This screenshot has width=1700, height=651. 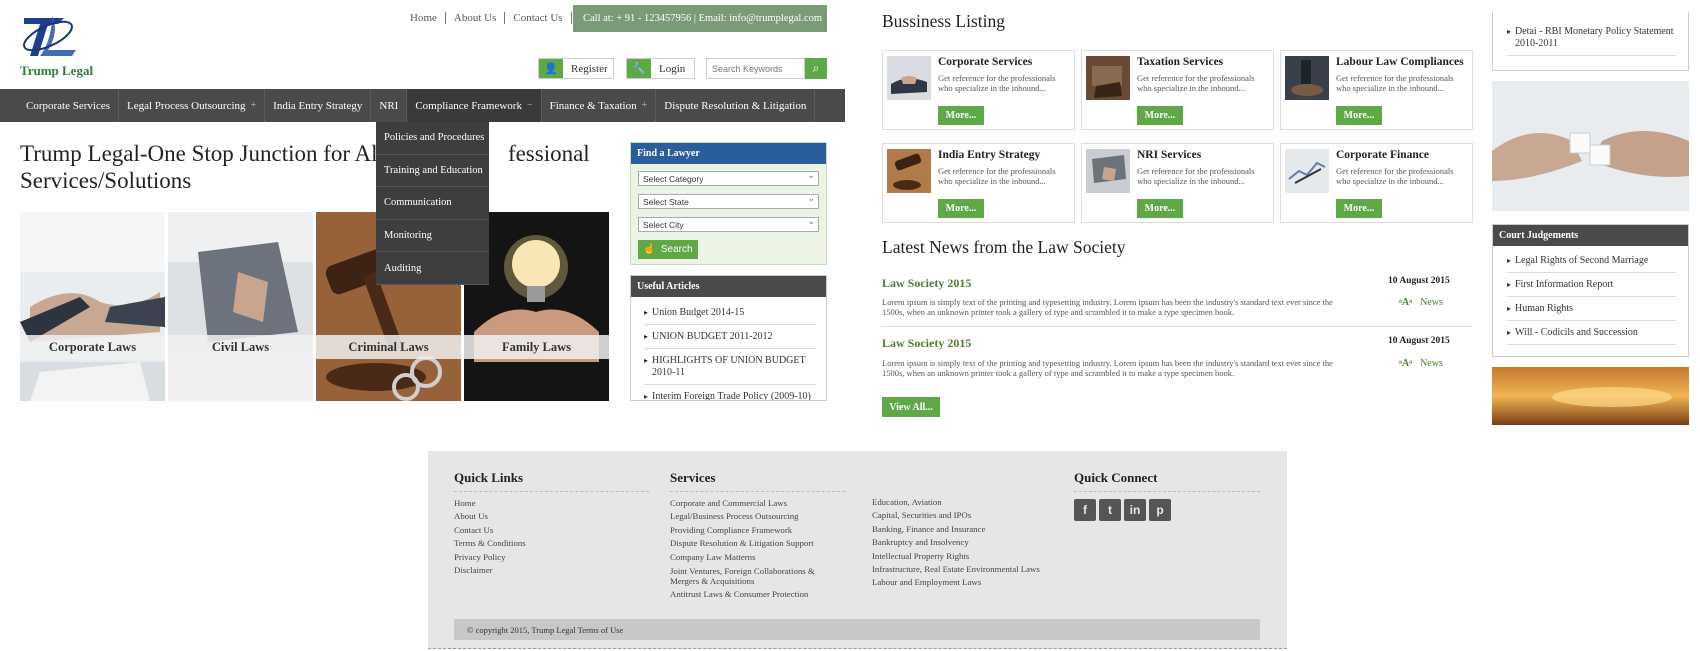 What do you see at coordinates (972, 582) in the screenshot?
I see `footer-link: Labour and Employment Laws` at bounding box center [972, 582].